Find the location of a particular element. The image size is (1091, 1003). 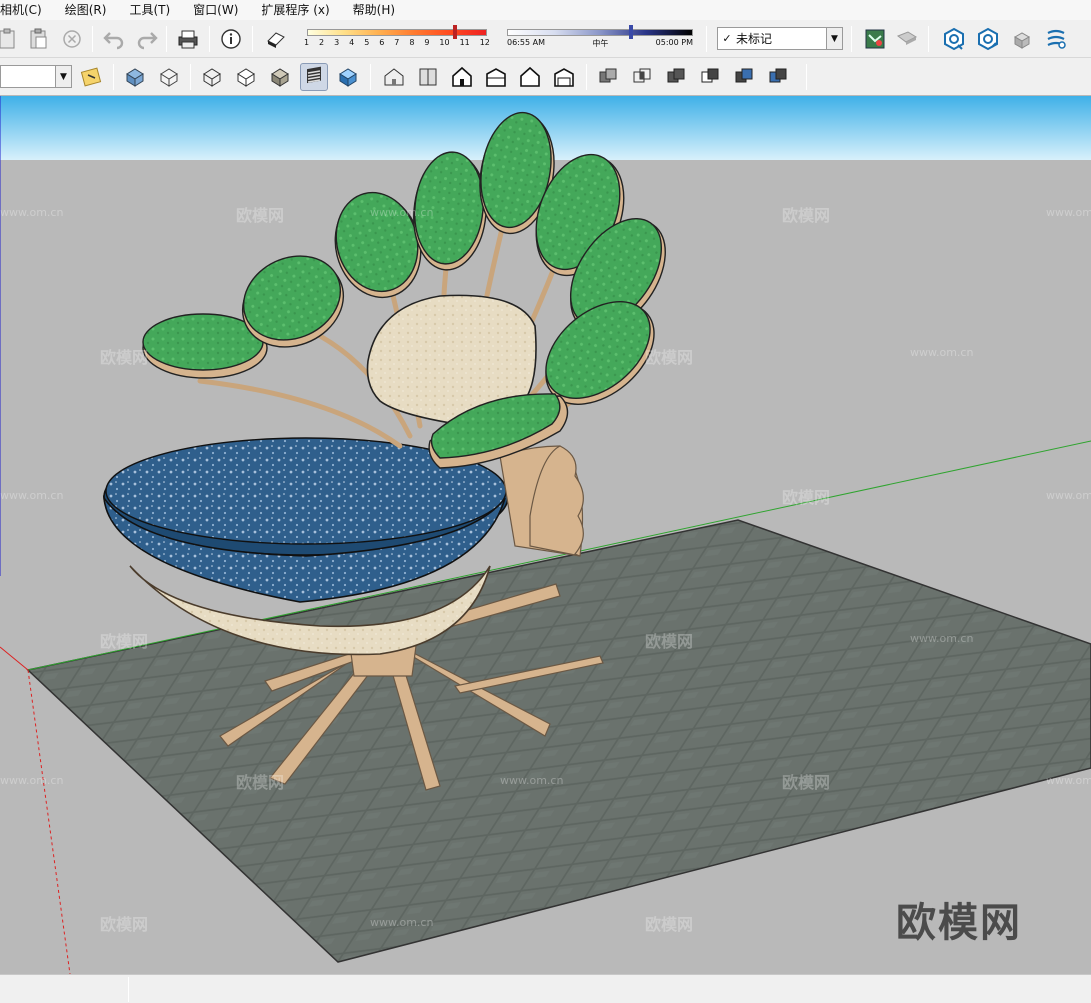

photo-texture-icon is located at coordinates (907, 39).